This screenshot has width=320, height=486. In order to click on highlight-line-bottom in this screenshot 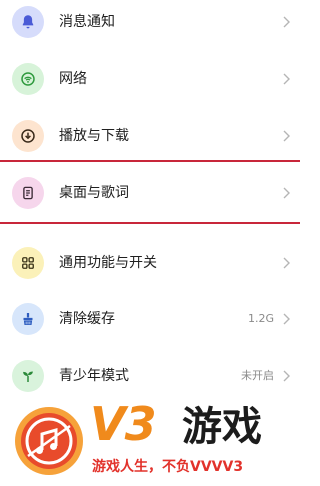, I will do `click(150, 223)`.